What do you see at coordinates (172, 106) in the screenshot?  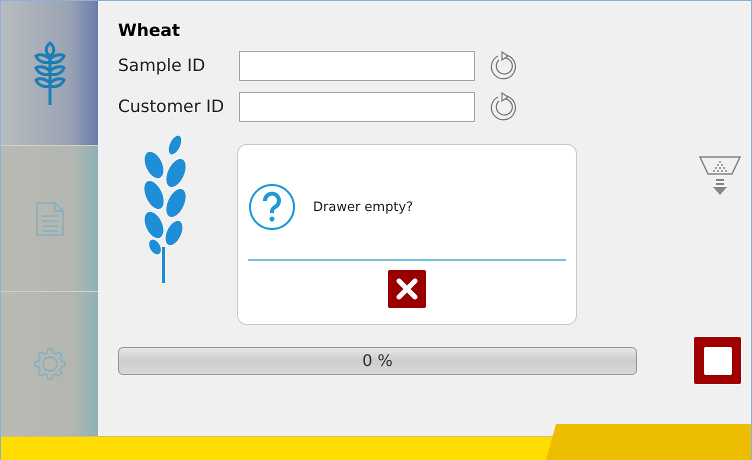 I see `field-label: Customer ID` at bounding box center [172, 106].